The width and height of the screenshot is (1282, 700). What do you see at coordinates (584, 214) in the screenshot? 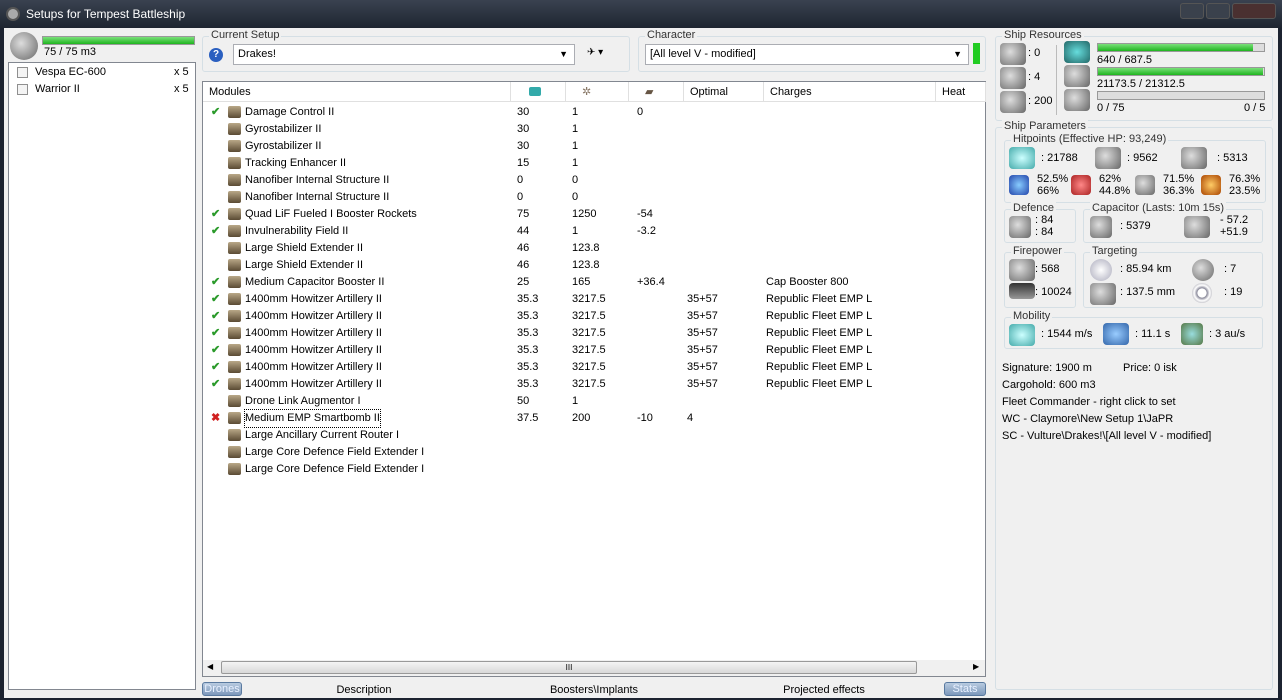
I see `power-value: 1250` at bounding box center [584, 214].